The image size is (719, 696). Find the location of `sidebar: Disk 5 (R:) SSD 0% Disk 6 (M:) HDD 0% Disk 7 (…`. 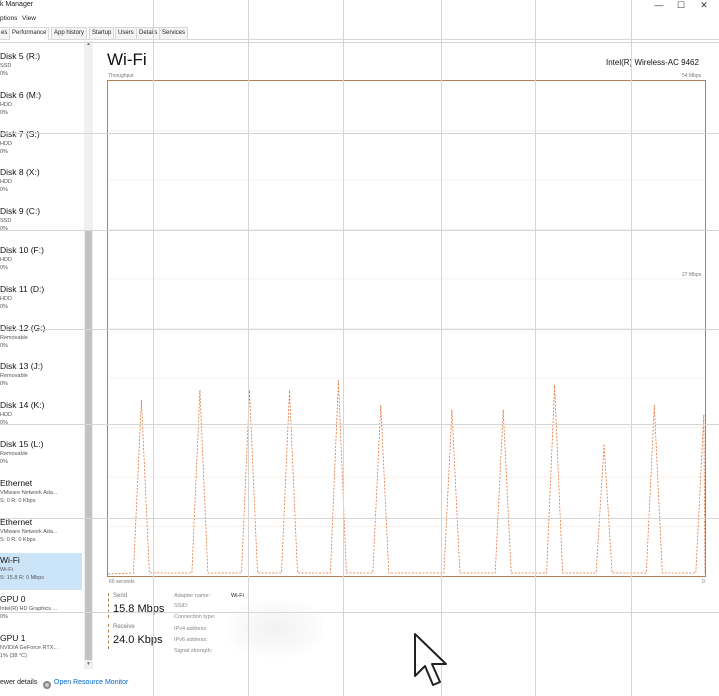

sidebar: Disk 5 (R:) SSD 0% Disk 6 (M:) HDD 0% Disk 7 (… is located at coordinates (47, 358).